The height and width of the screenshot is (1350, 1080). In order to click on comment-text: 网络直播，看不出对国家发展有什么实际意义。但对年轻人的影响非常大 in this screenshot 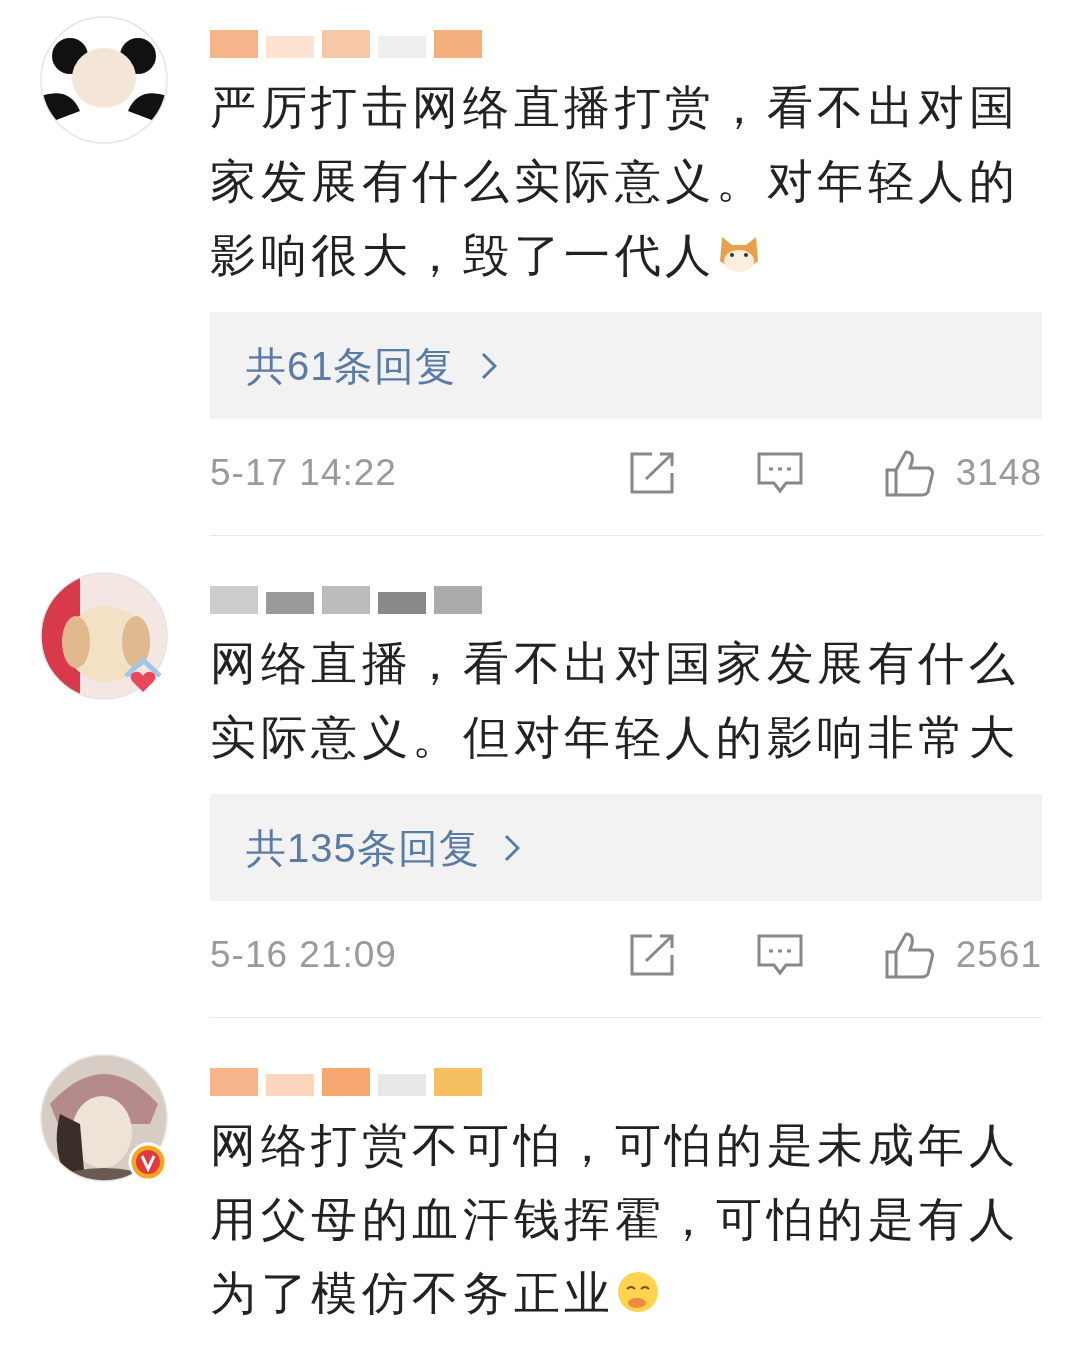, I will do `click(615, 700)`.